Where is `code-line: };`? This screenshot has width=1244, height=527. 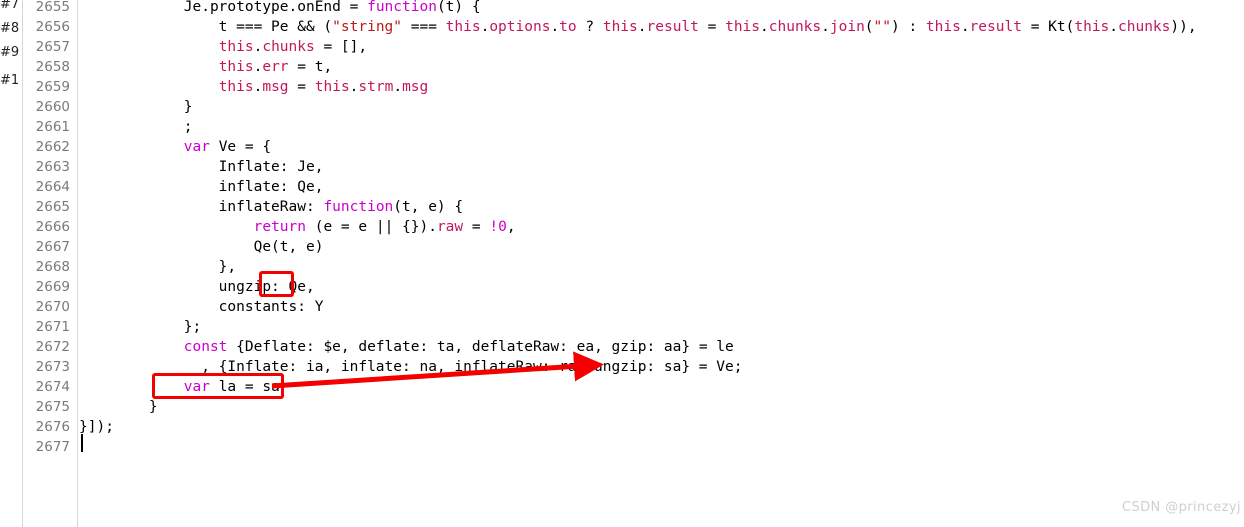 code-line: }; is located at coordinates (140, 327).